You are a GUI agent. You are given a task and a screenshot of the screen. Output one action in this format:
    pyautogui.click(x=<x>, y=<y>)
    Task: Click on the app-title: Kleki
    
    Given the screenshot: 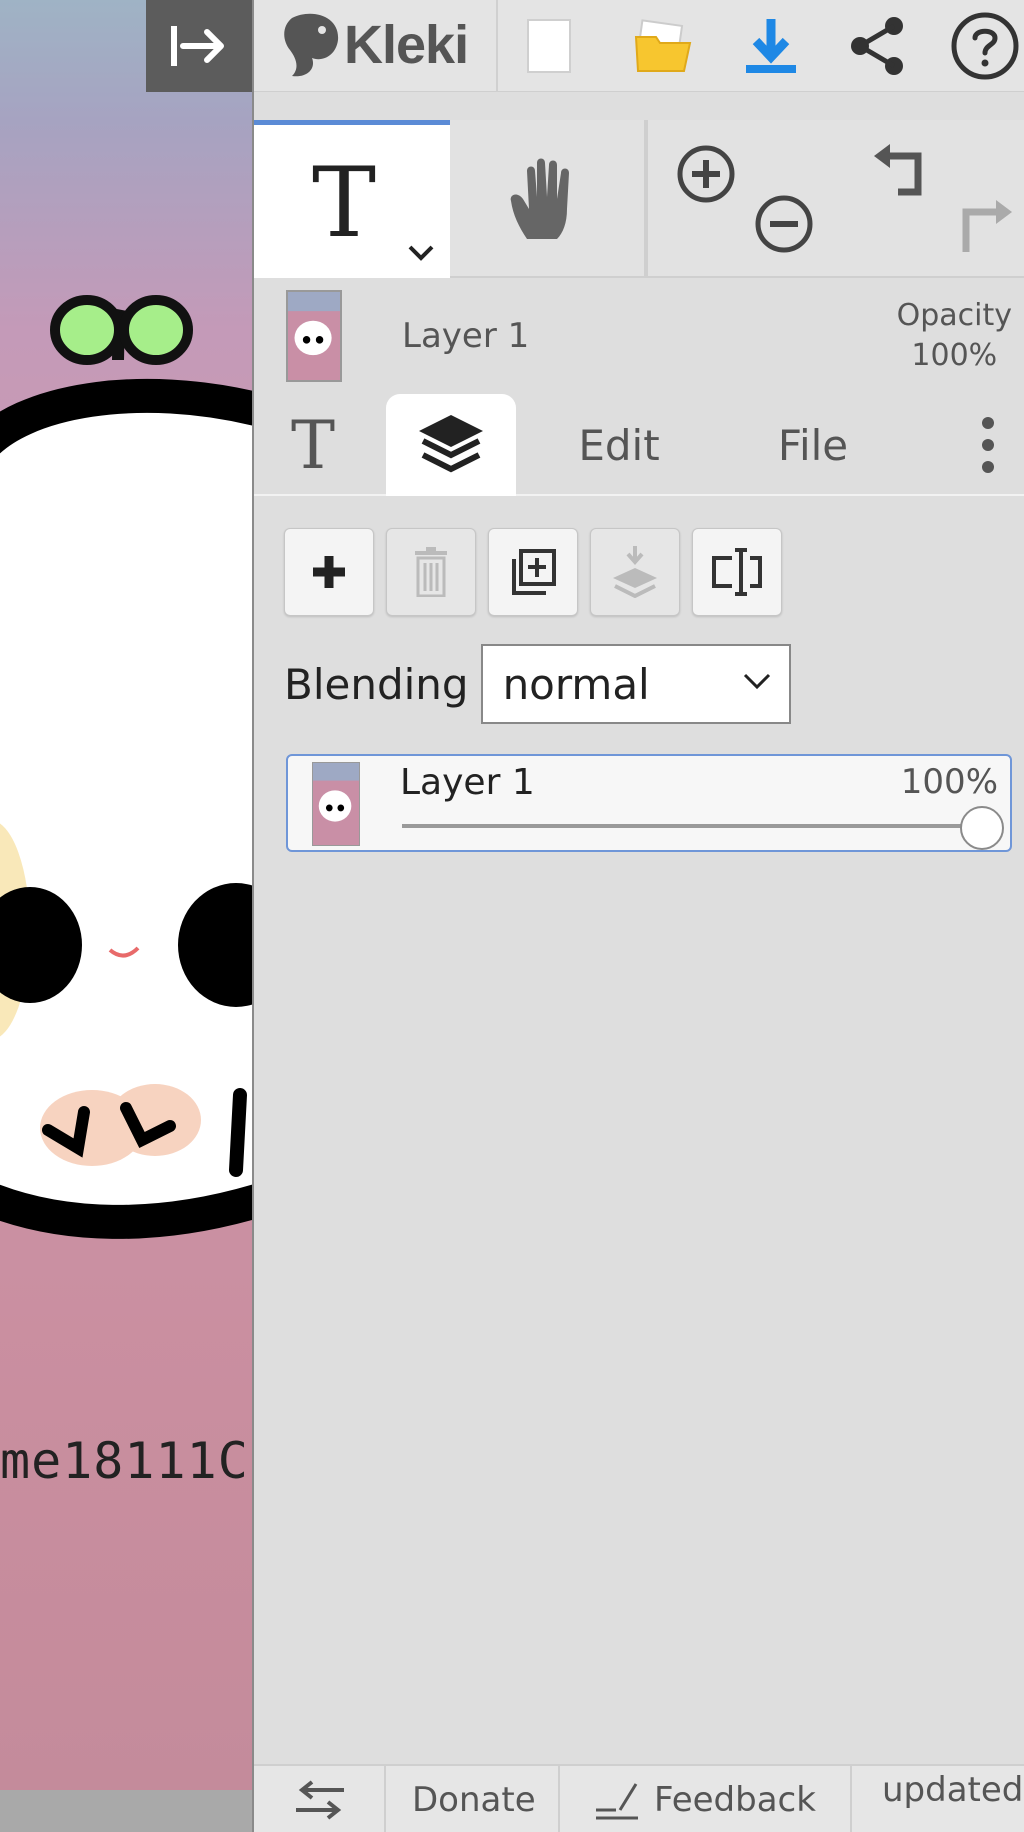 What is the action you would take?
    pyautogui.click(x=406, y=45)
    